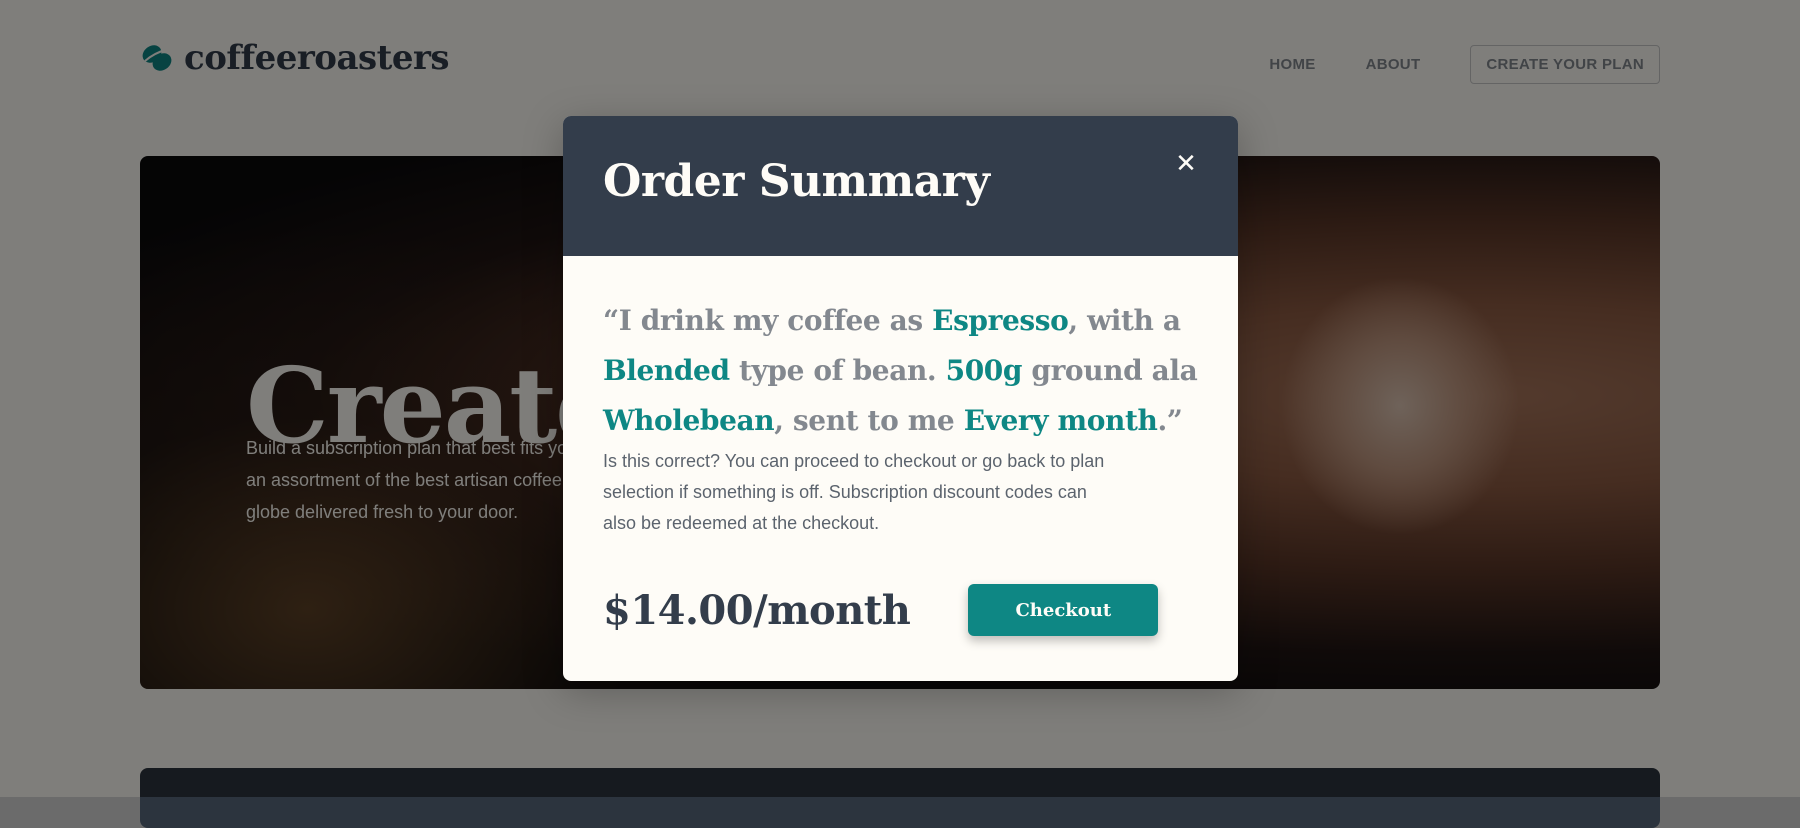 Image resolution: width=1800 pixels, height=828 pixels. What do you see at coordinates (666, 370) in the screenshot?
I see `summary-bean: Blended` at bounding box center [666, 370].